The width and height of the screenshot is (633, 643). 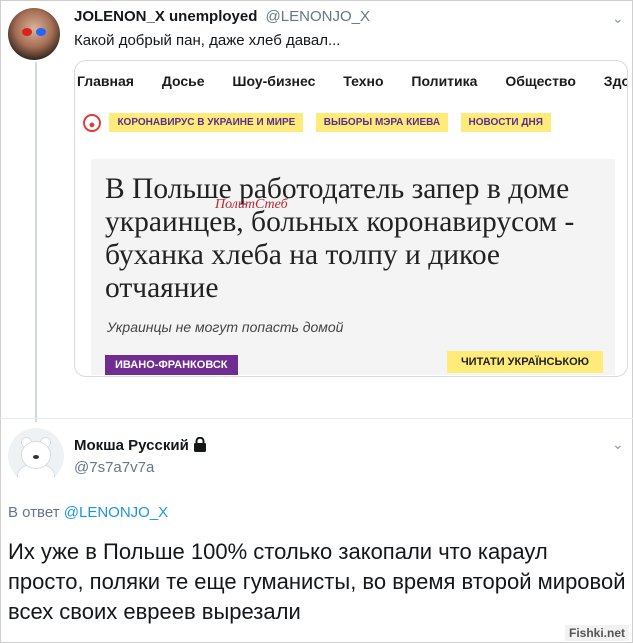 I want to click on user-handle: @7s7a7v7a, so click(x=114, y=467).